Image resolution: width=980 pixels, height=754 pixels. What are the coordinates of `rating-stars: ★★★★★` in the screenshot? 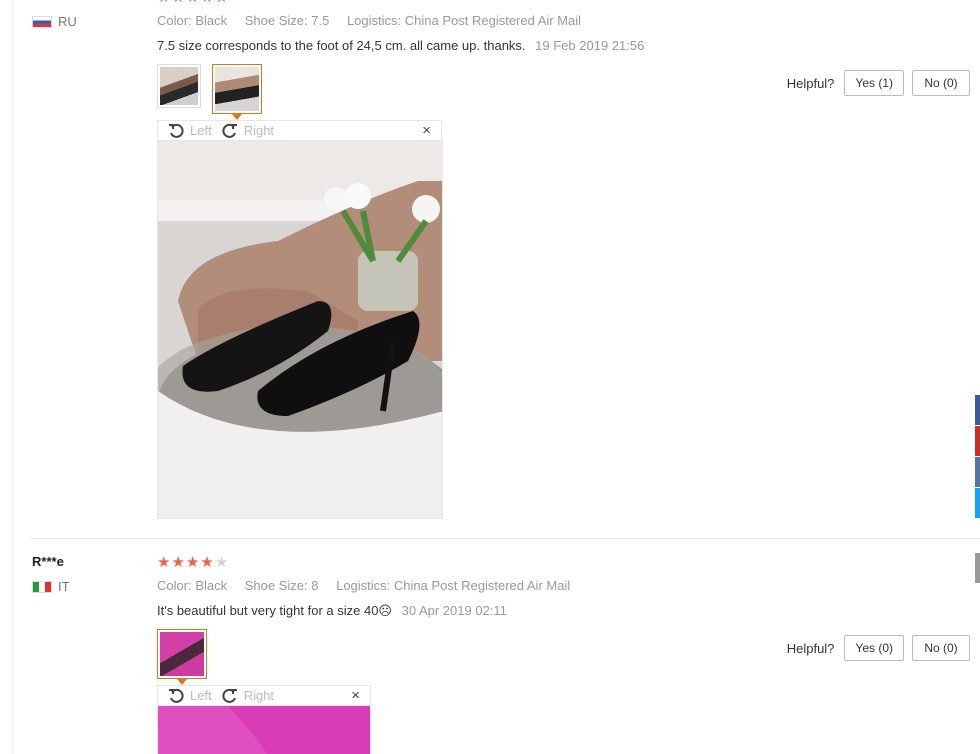 It's located at (193, 562).